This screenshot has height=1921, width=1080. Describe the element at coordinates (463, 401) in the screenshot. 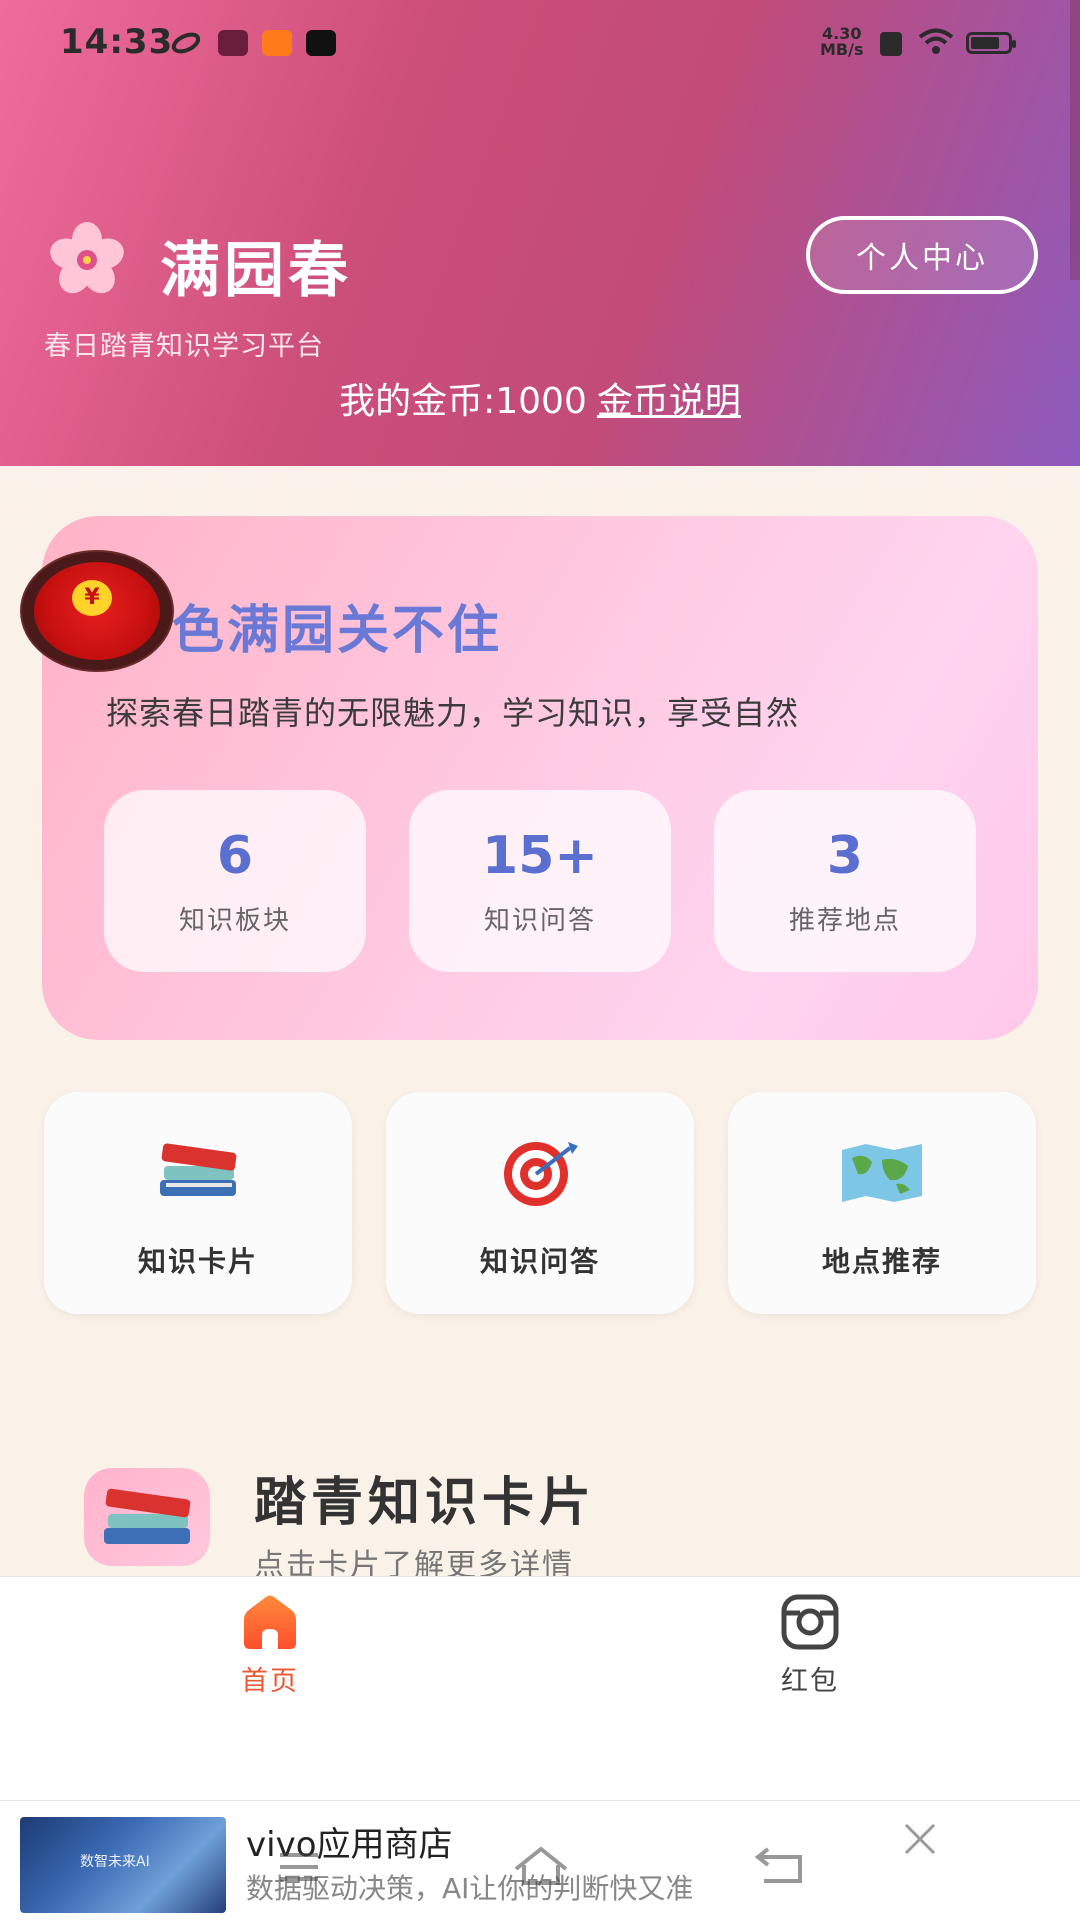

I see `coins-balance: 我的金币:1000` at that location.